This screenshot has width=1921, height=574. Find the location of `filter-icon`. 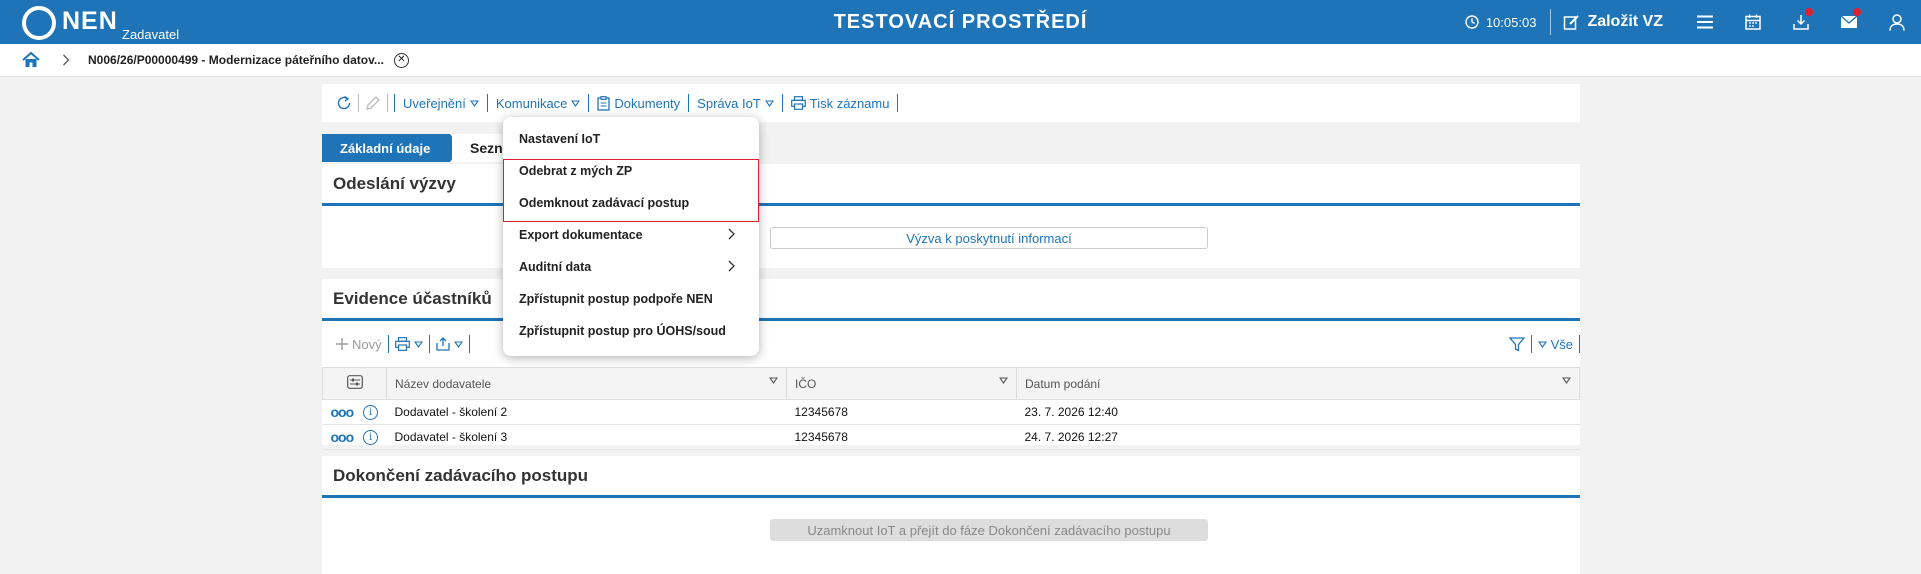

filter-icon is located at coordinates (1516, 344).